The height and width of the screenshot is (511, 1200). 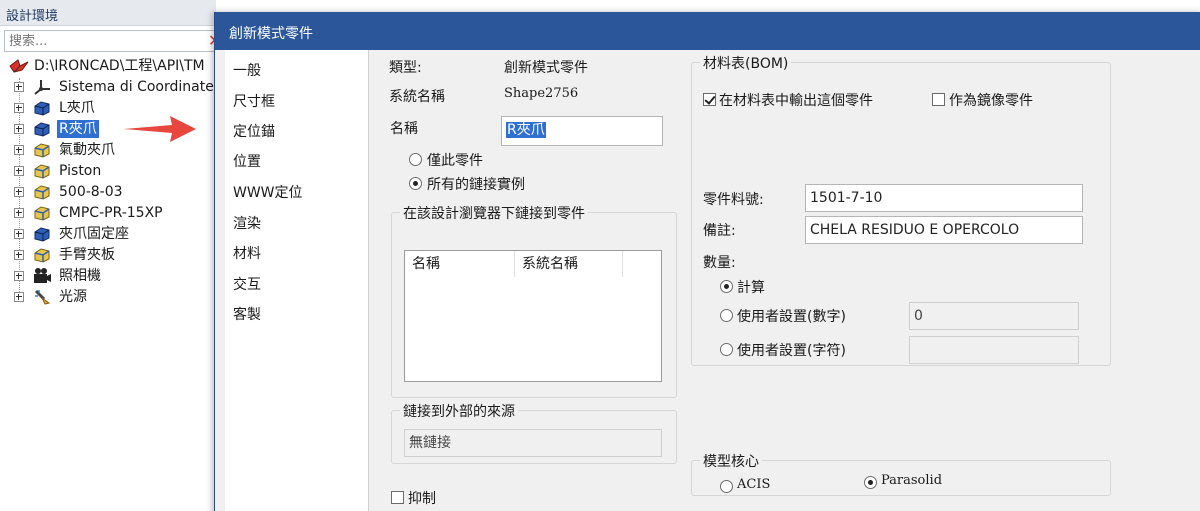 What do you see at coordinates (42, 275) in the screenshot?
I see `camera-icon` at bounding box center [42, 275].